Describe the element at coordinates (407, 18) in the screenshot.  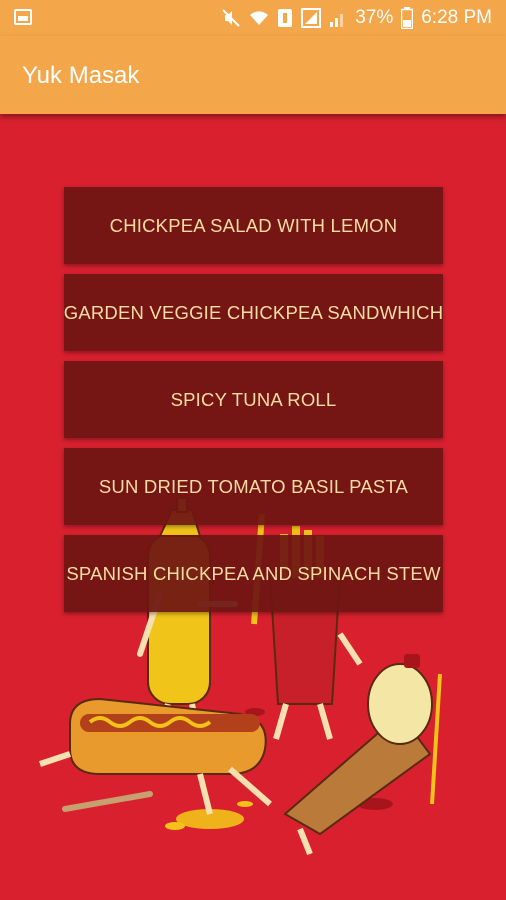
I see `battery-icon` at that location.